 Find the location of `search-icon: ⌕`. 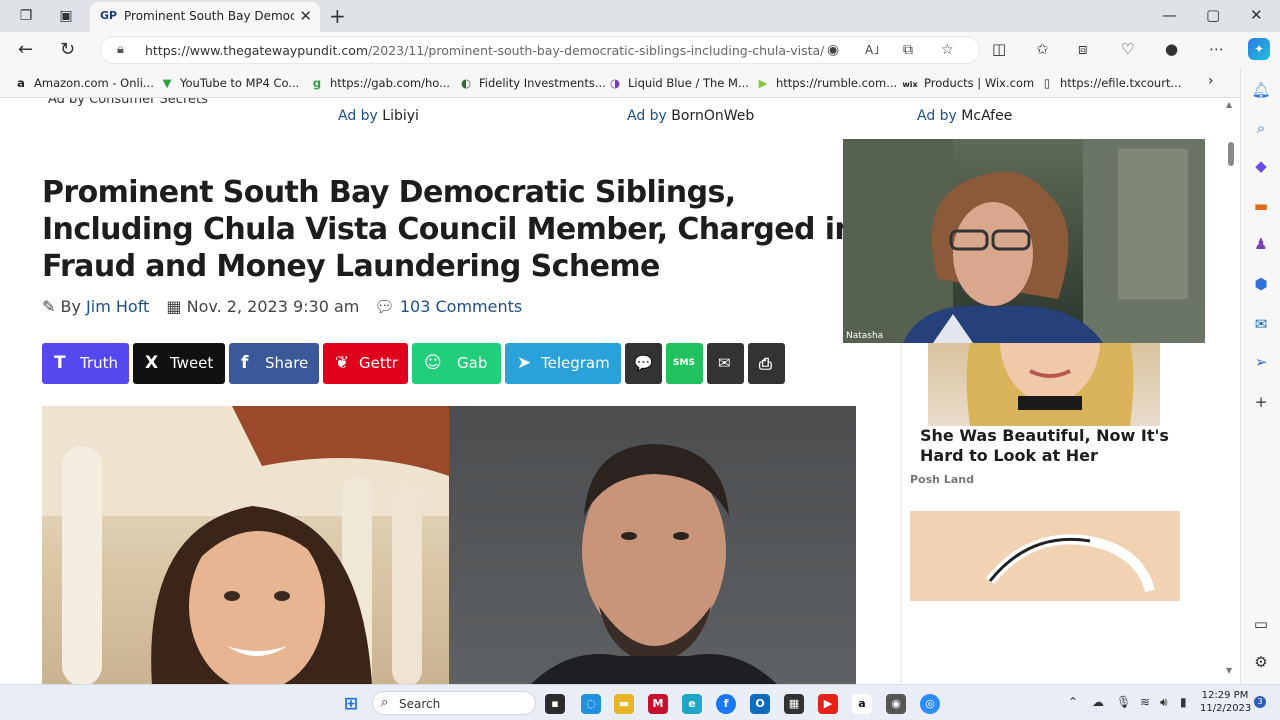

search-icon: ⌕ is located at coordinates (1261, 128).